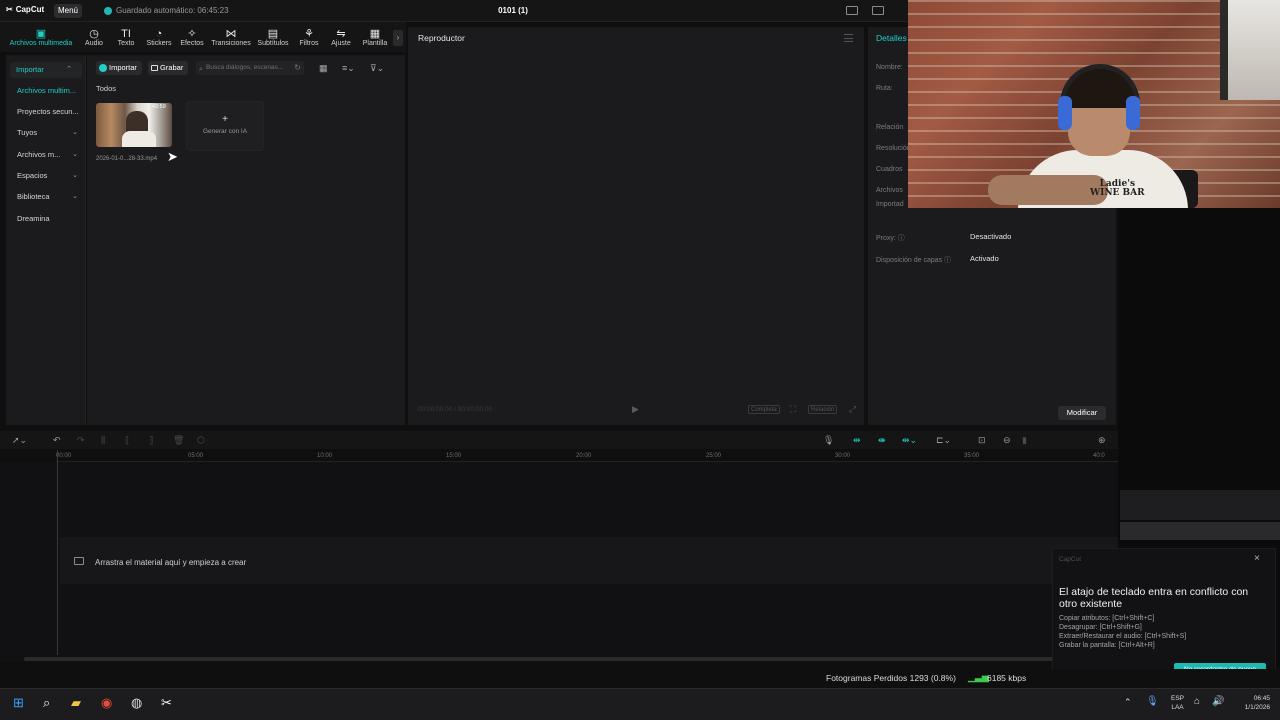 This screenshot has width=1280, height=720. What do you see at coordinates (852, 409) in the screenshot?
I see `fullscreen-icon: ⤢` at bounding box center [852, 409].